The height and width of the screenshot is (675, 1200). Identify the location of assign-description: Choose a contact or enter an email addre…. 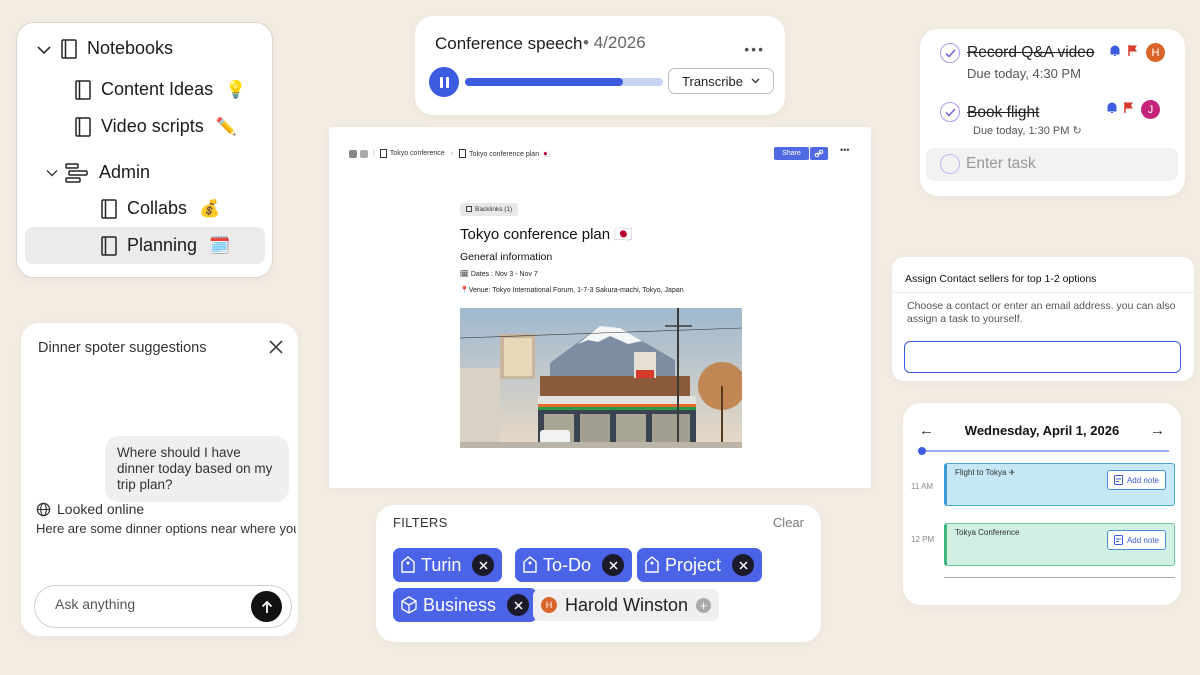
(1041, 312).